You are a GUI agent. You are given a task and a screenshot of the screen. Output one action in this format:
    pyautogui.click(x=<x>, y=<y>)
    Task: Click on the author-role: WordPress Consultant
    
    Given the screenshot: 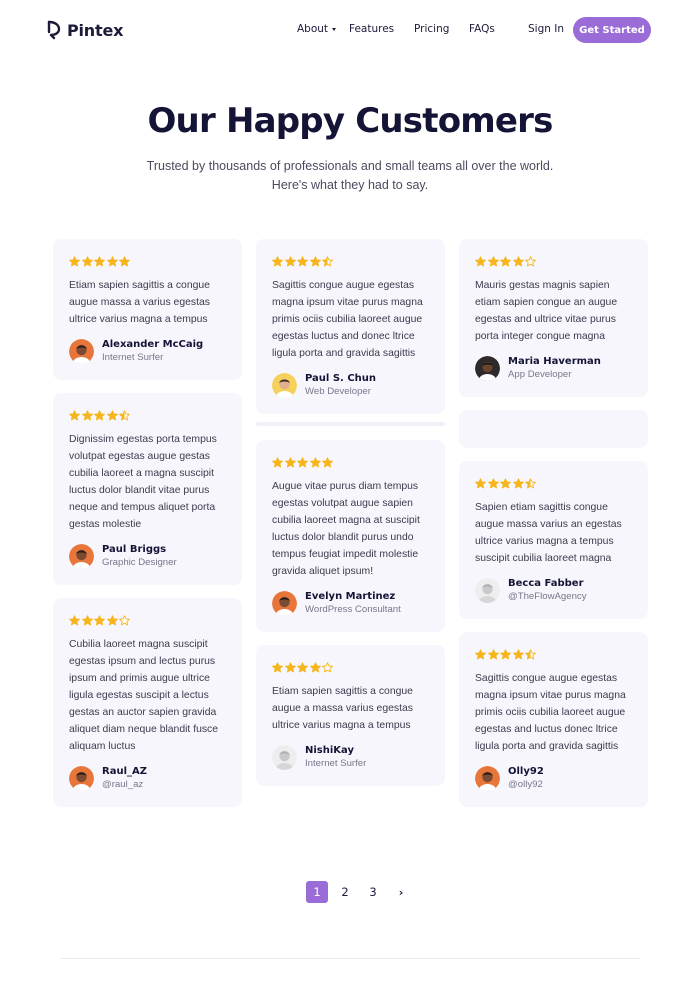 What is the action you would take?
    pyautogui.click(x=353, y=609)
    